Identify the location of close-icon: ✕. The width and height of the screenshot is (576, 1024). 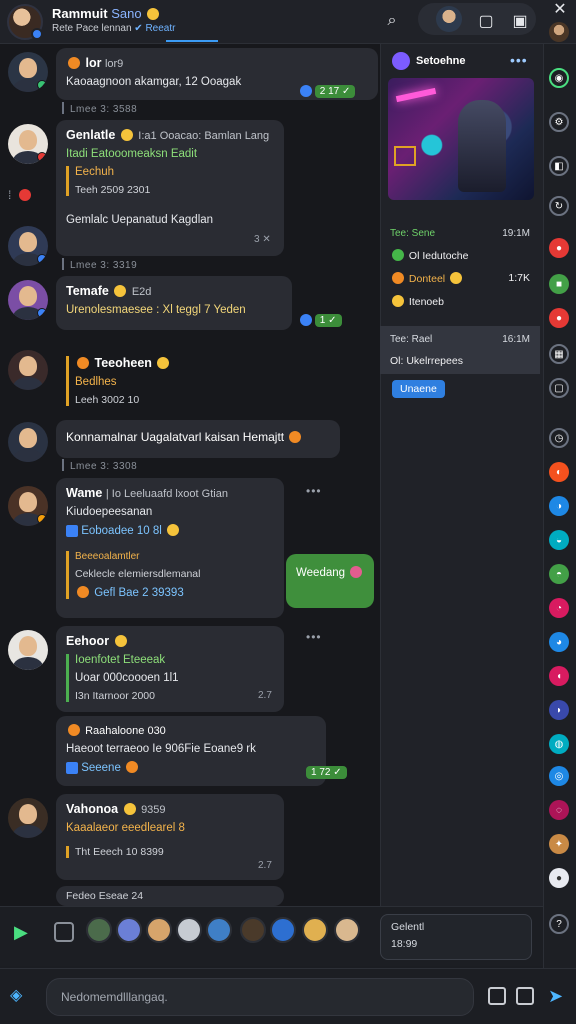
(560, 10).